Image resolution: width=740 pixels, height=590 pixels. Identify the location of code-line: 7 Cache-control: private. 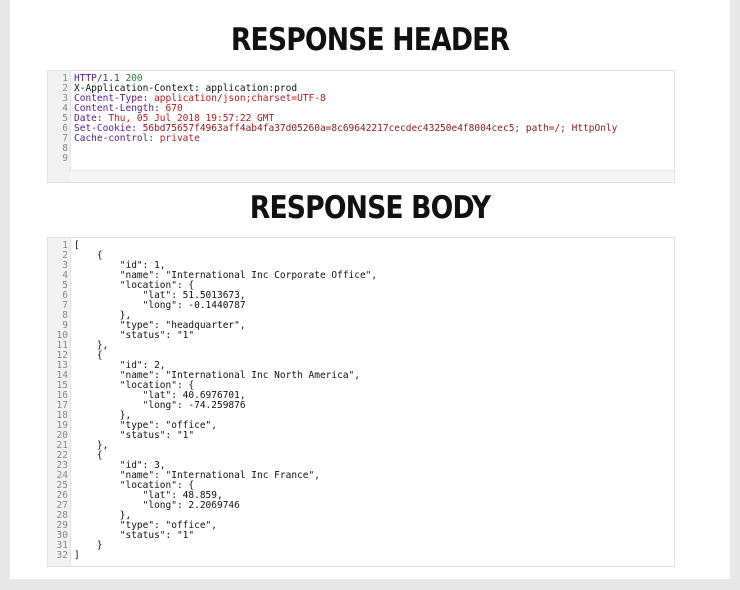
(332, 139).